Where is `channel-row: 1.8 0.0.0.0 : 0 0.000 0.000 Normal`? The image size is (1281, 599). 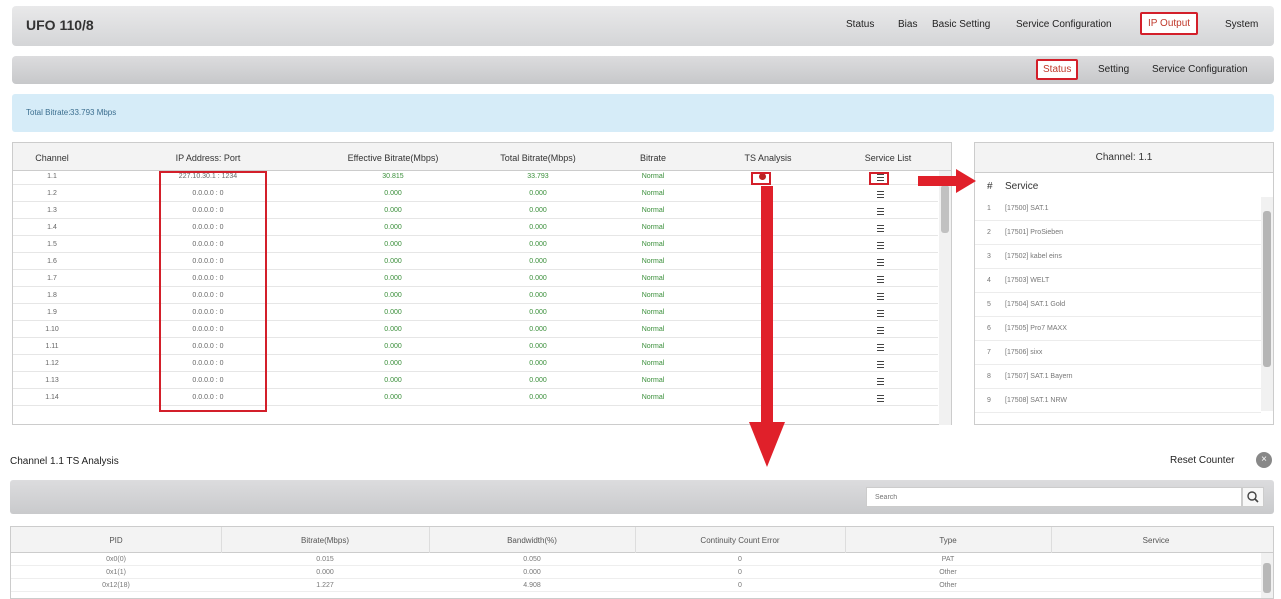 channel-row: 1.8 0.0.0.0 : 0 0.000 0.000 Normal is located at coordinates (475, 297).